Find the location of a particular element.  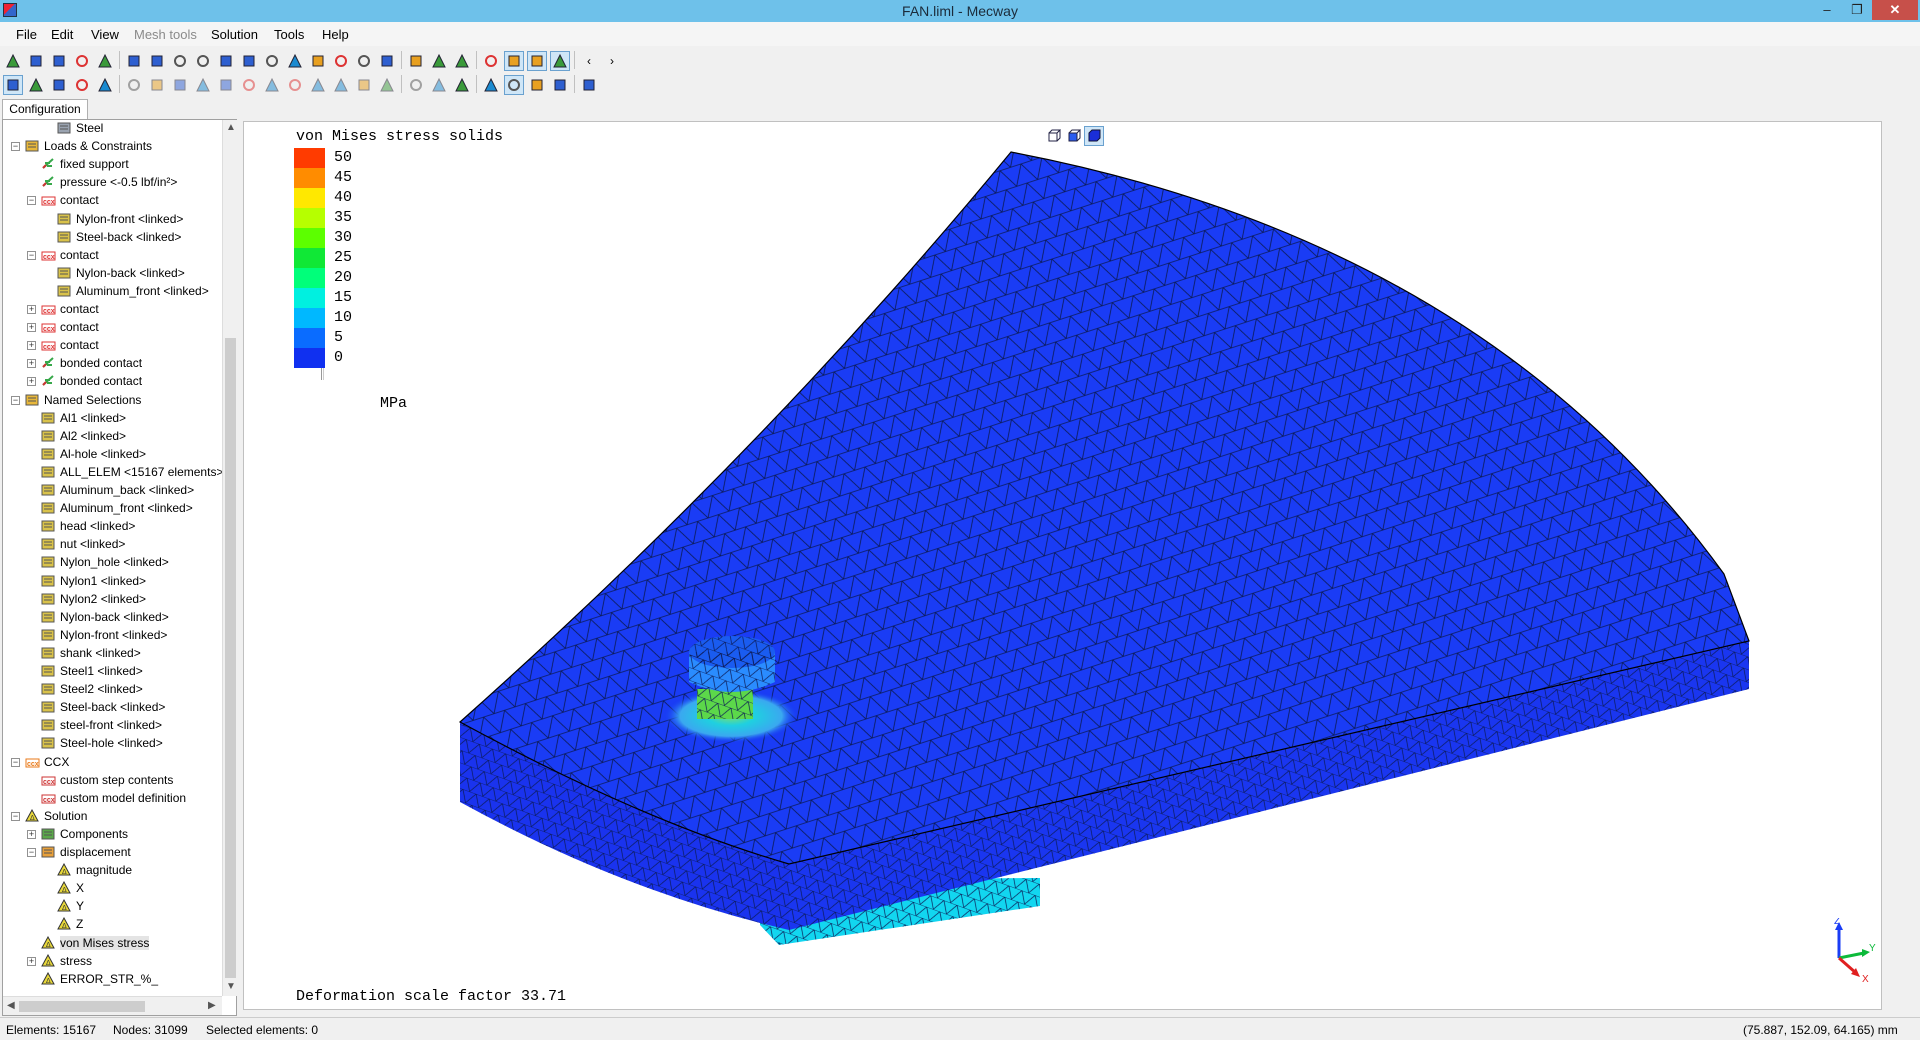

wireframe-view-icon is located at coordinates (1054, 136).